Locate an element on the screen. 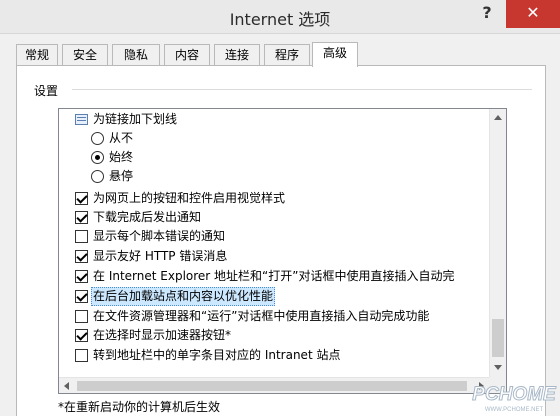 The width and height of the screenshot is (560, 416). underline-settings-icon is located at coordinates (81, 119).